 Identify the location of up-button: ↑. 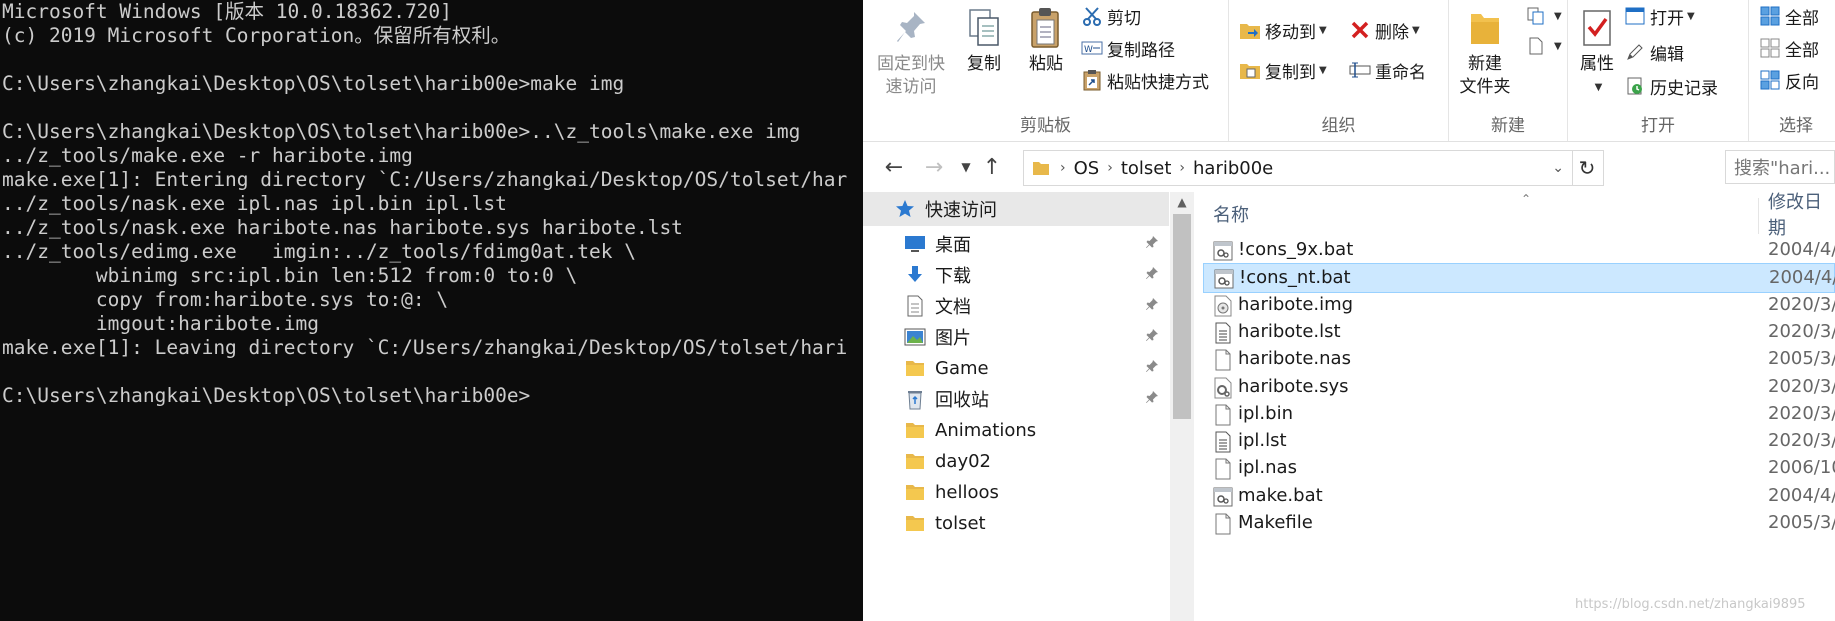
(992, 167).